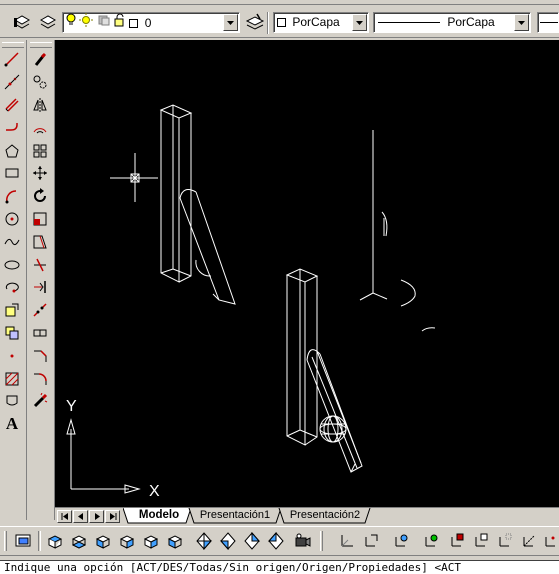 This screenshot has height=574, width=559. I want to click on make-block-icon, so click(12, 333).